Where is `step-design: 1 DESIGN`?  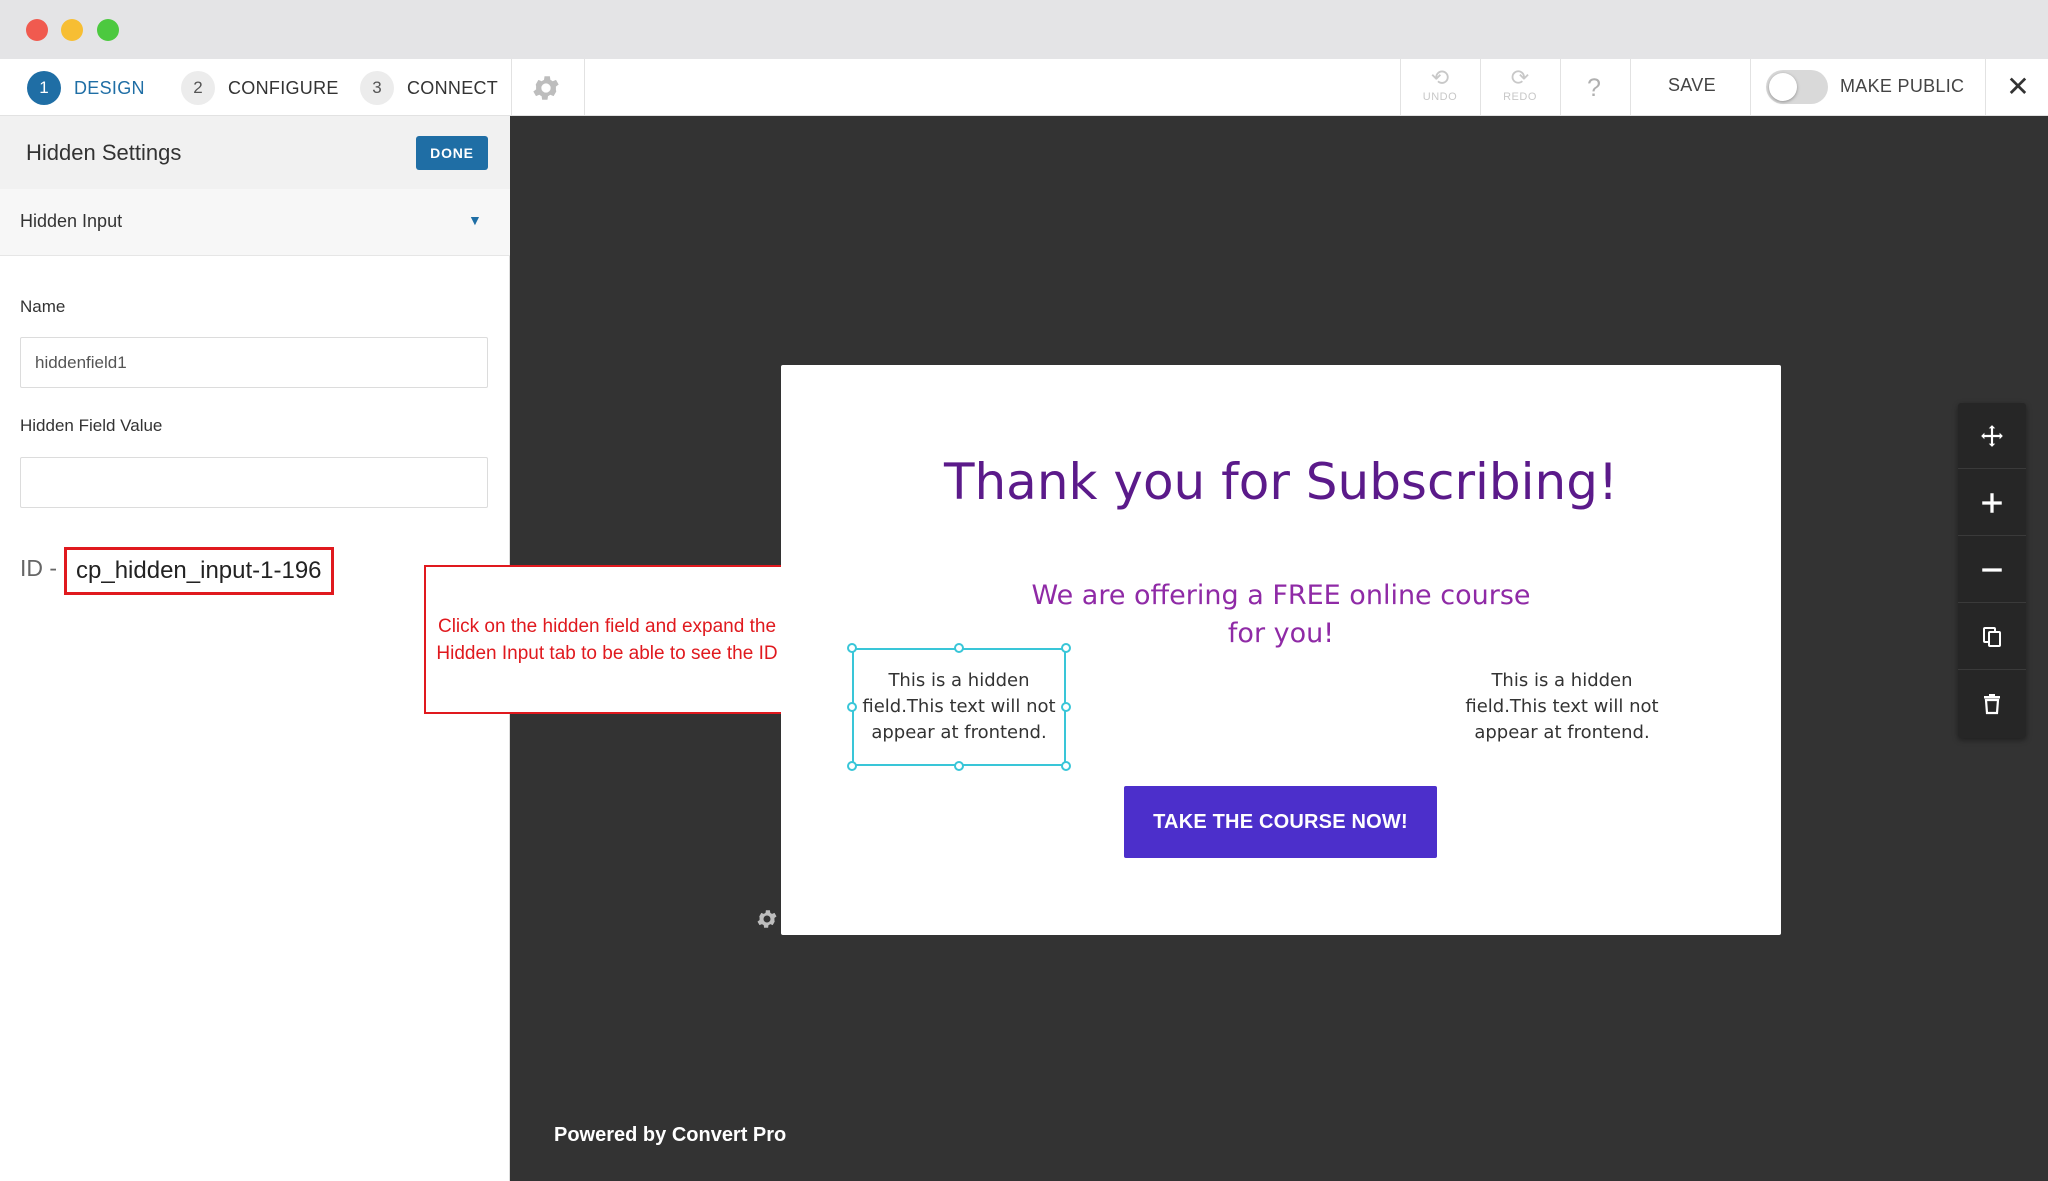
step-design: 1 DESIGN is located at coordinates (86, 88).